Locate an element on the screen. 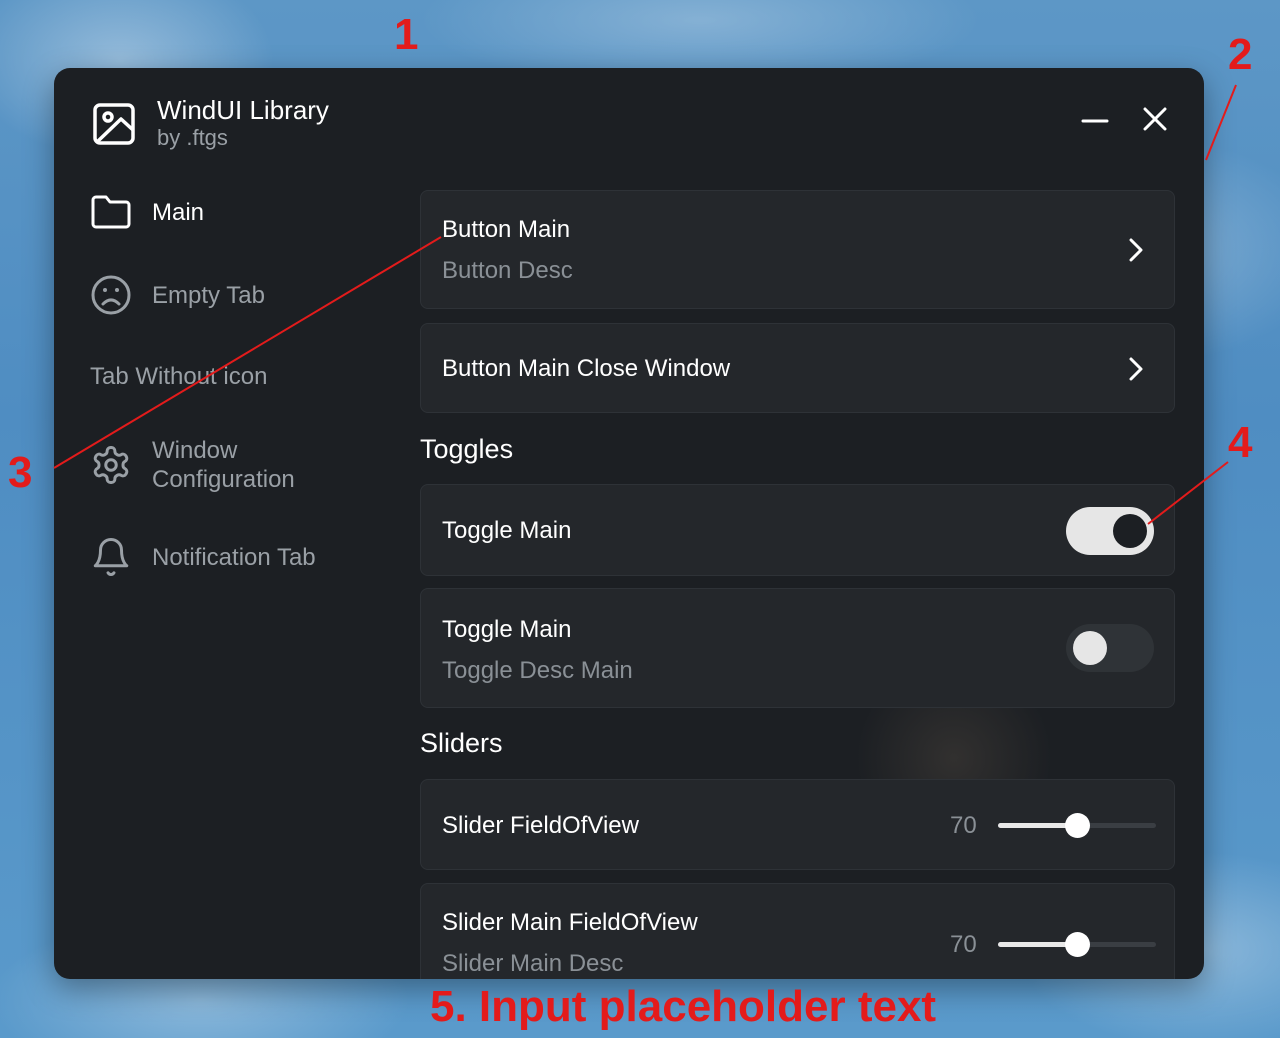  button-title: Button Main Close Window is located at coordinates (586, 368).